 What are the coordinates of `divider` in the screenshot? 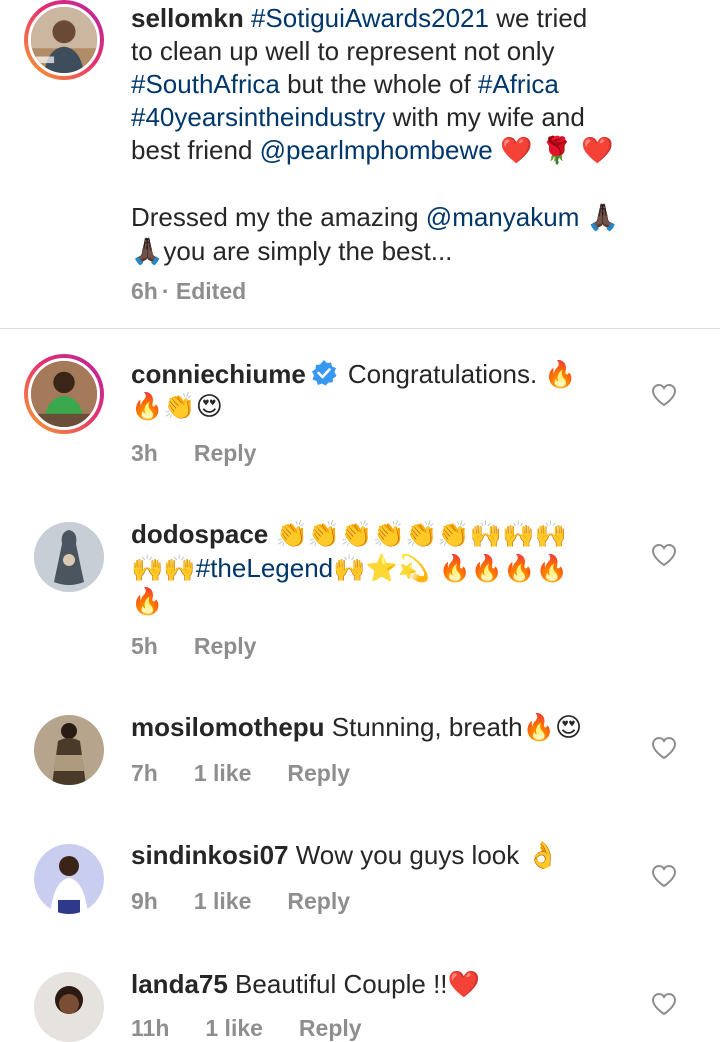 It's located at (360, 328).